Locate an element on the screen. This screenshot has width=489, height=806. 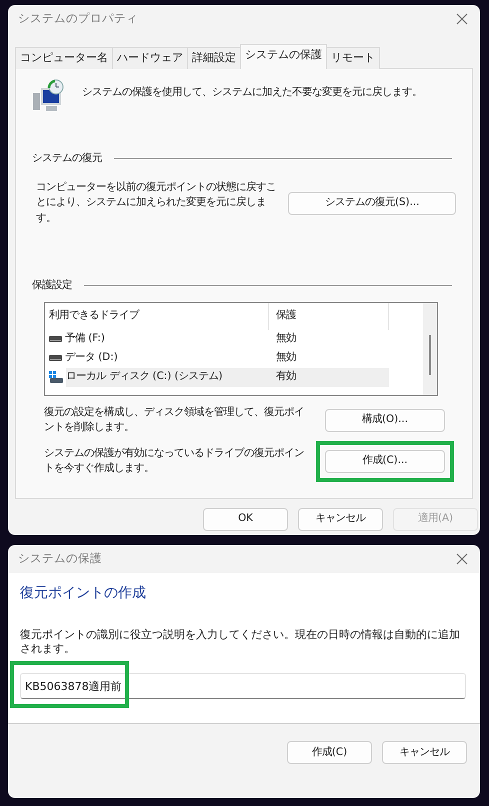
tab: 詳細設定 is located at coordinates (214, 57).